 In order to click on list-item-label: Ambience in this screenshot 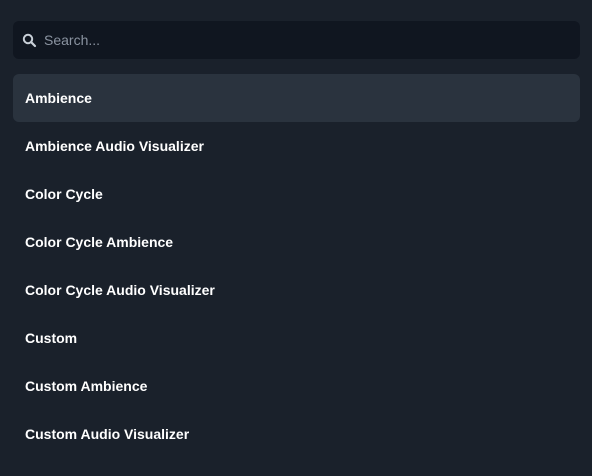, I will do `click(58, 98)`.